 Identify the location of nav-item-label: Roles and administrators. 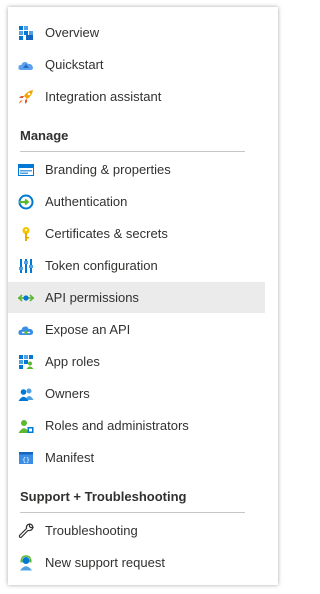
(117, 425).